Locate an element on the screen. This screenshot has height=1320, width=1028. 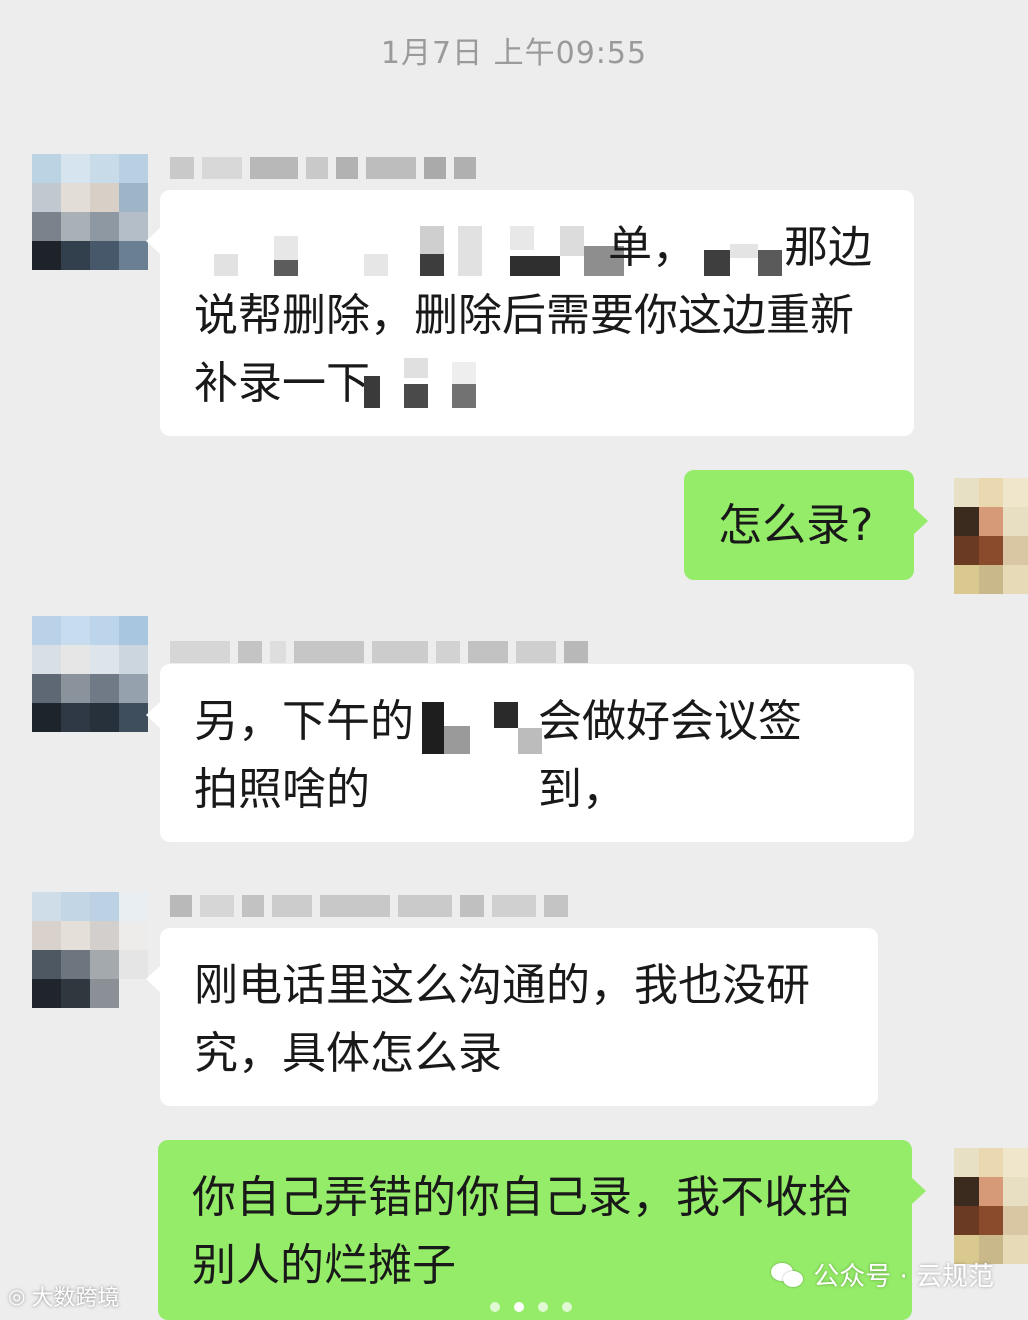
watermark-text: 大数跨境 is located at coordinates (75, 1298).